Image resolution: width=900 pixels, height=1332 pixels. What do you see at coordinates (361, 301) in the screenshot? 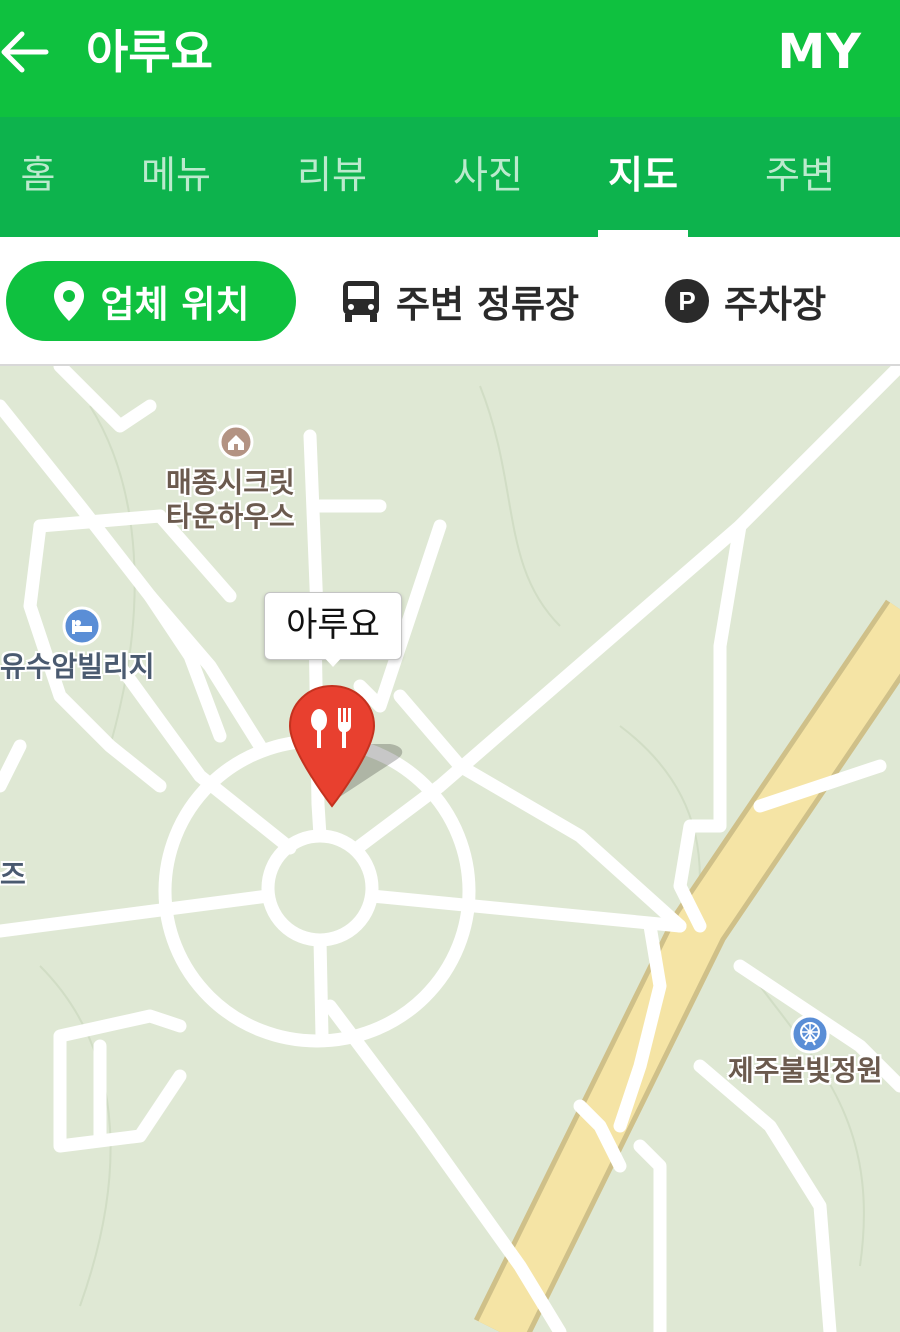
I see `bus-icon` at bounding box center [361, 301].